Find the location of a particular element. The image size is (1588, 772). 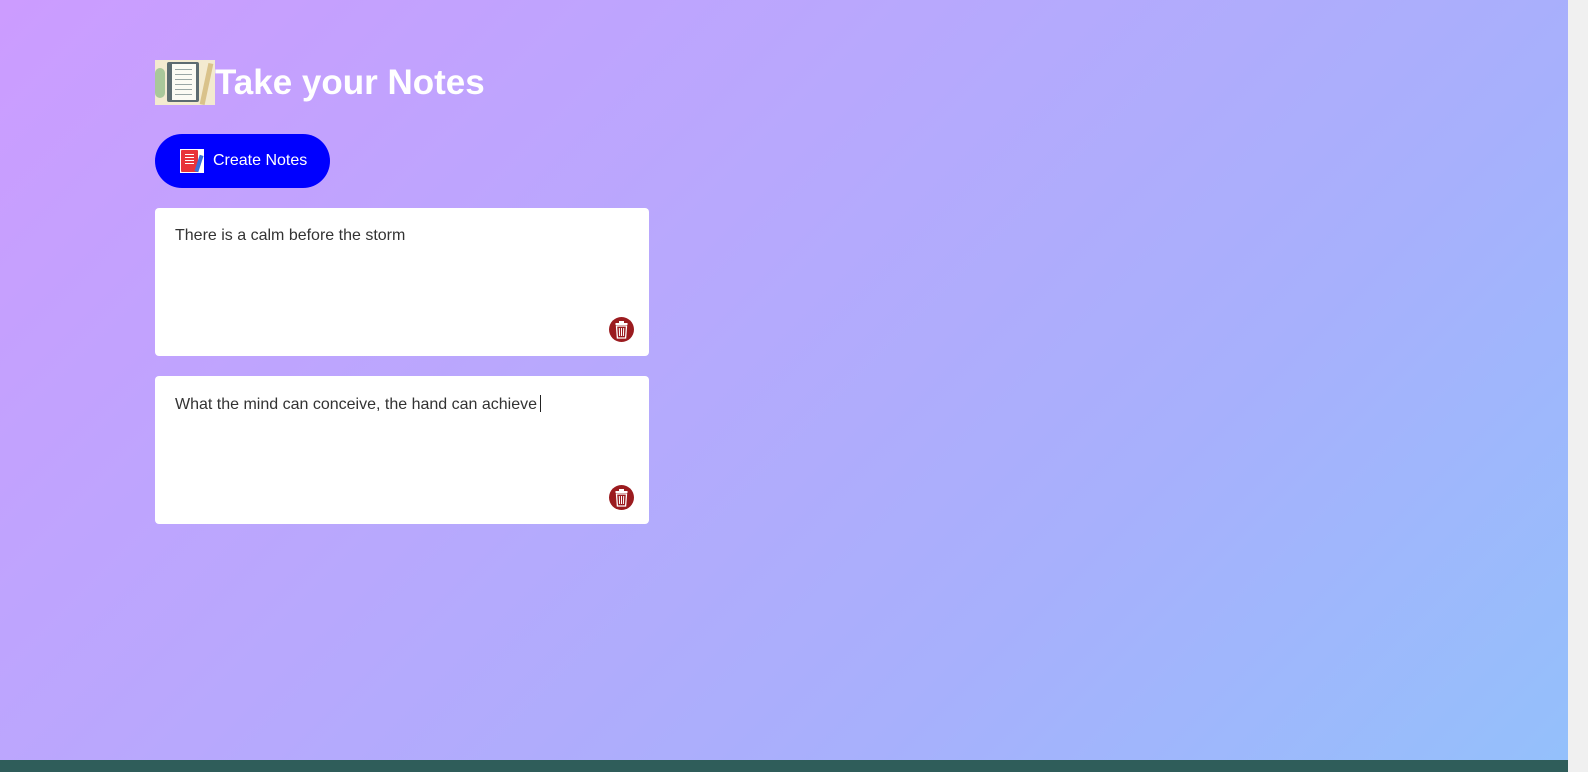

notebook-icon is located at coordinates (185, 82).